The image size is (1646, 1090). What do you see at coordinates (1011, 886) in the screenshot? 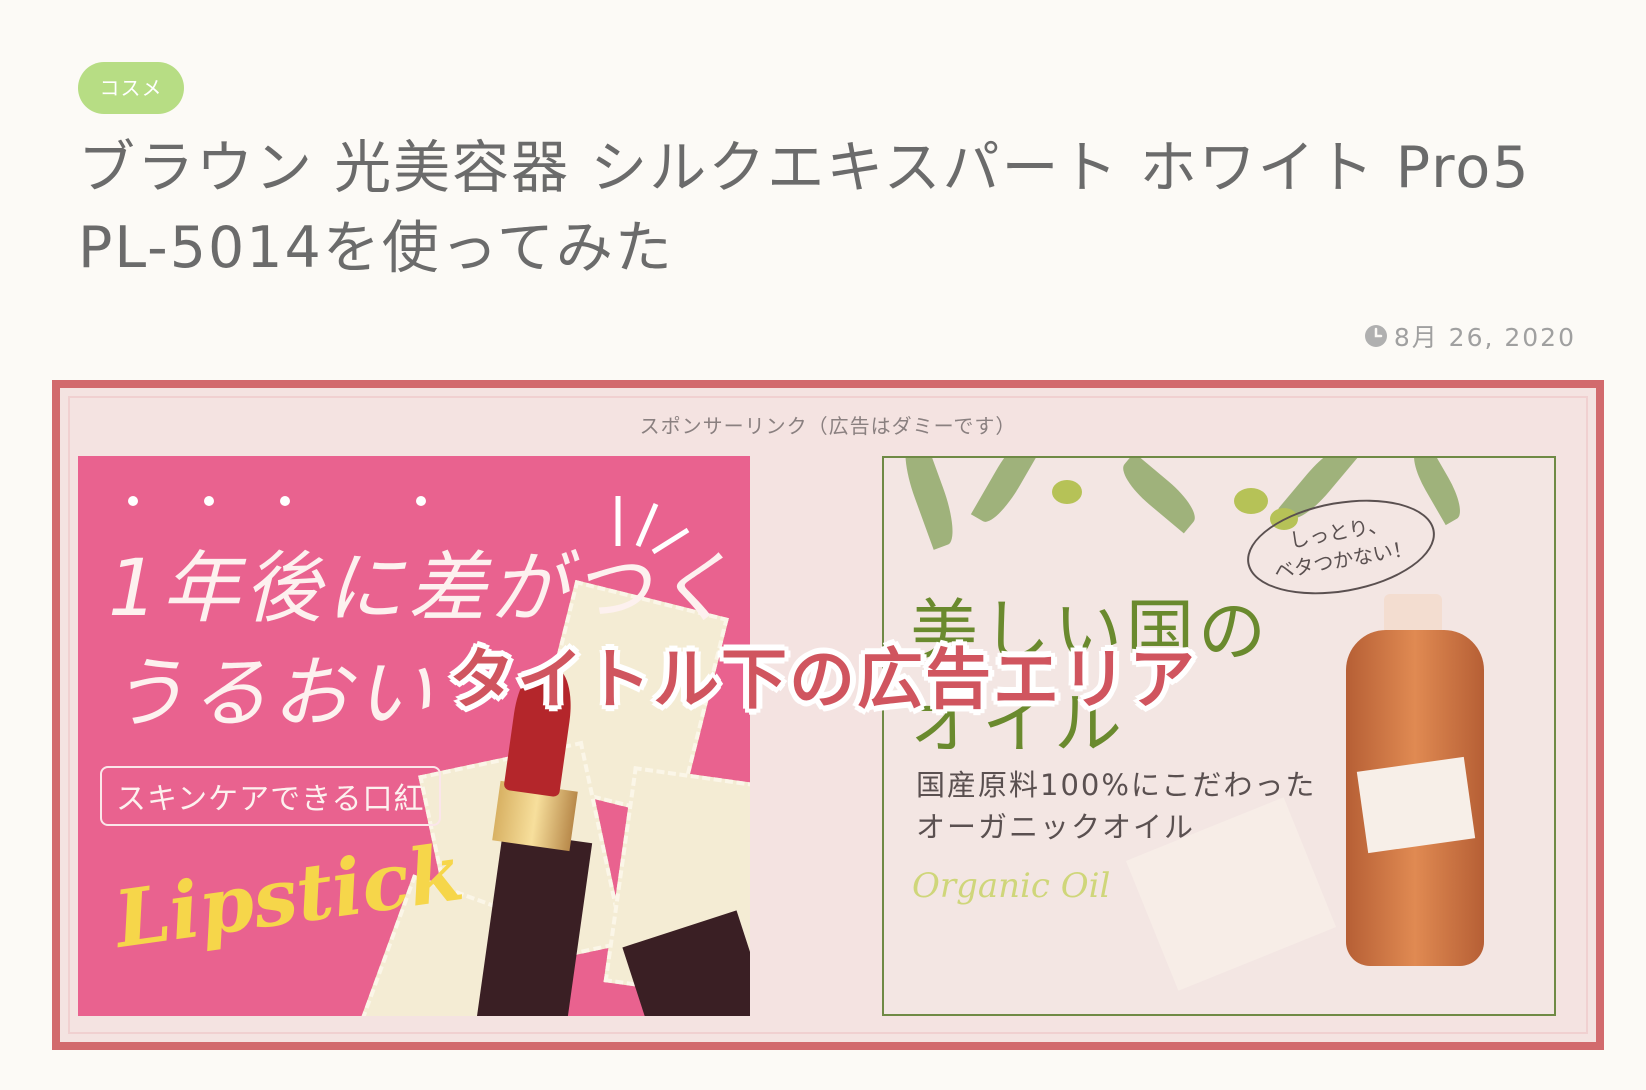
I see `ad-right-script-text: Organic Oil` at bounding box center [1011, 886].